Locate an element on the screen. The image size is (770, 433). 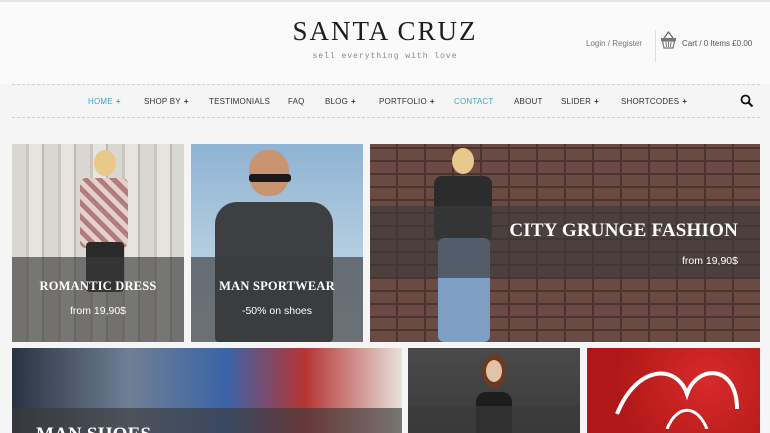
site-logo: SANTA CRUZ is located at coordinates (385, 31).